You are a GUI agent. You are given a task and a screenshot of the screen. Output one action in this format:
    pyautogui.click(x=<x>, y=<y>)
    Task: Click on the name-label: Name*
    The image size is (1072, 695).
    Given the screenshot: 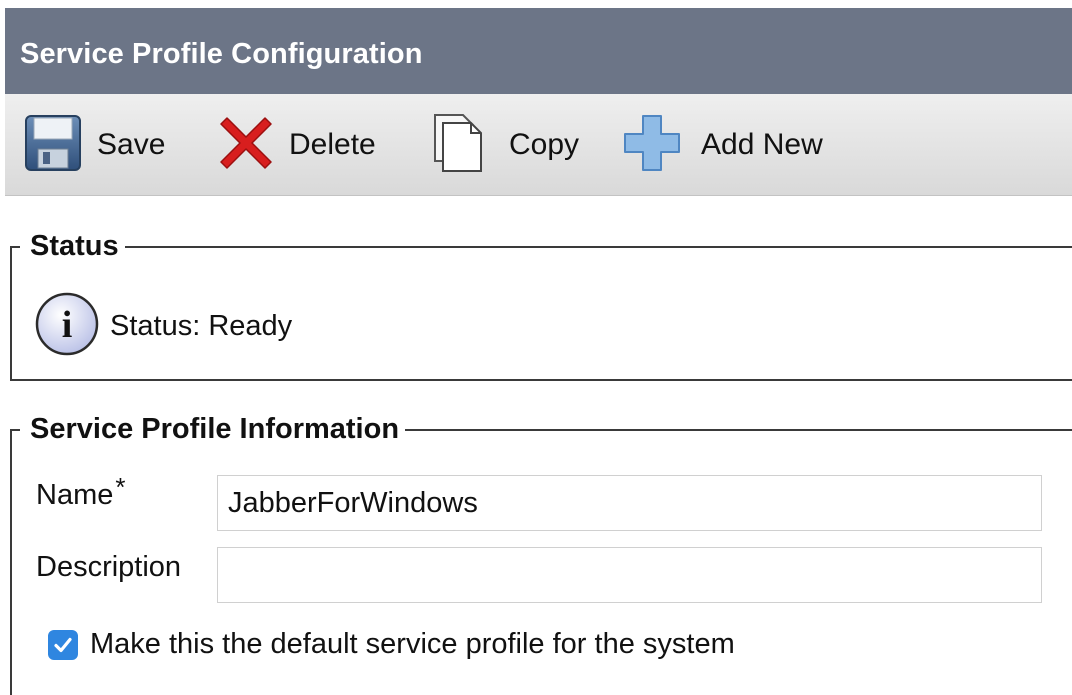 What is the action you would take?
    pyautogui.click(x=80, y=492)
    